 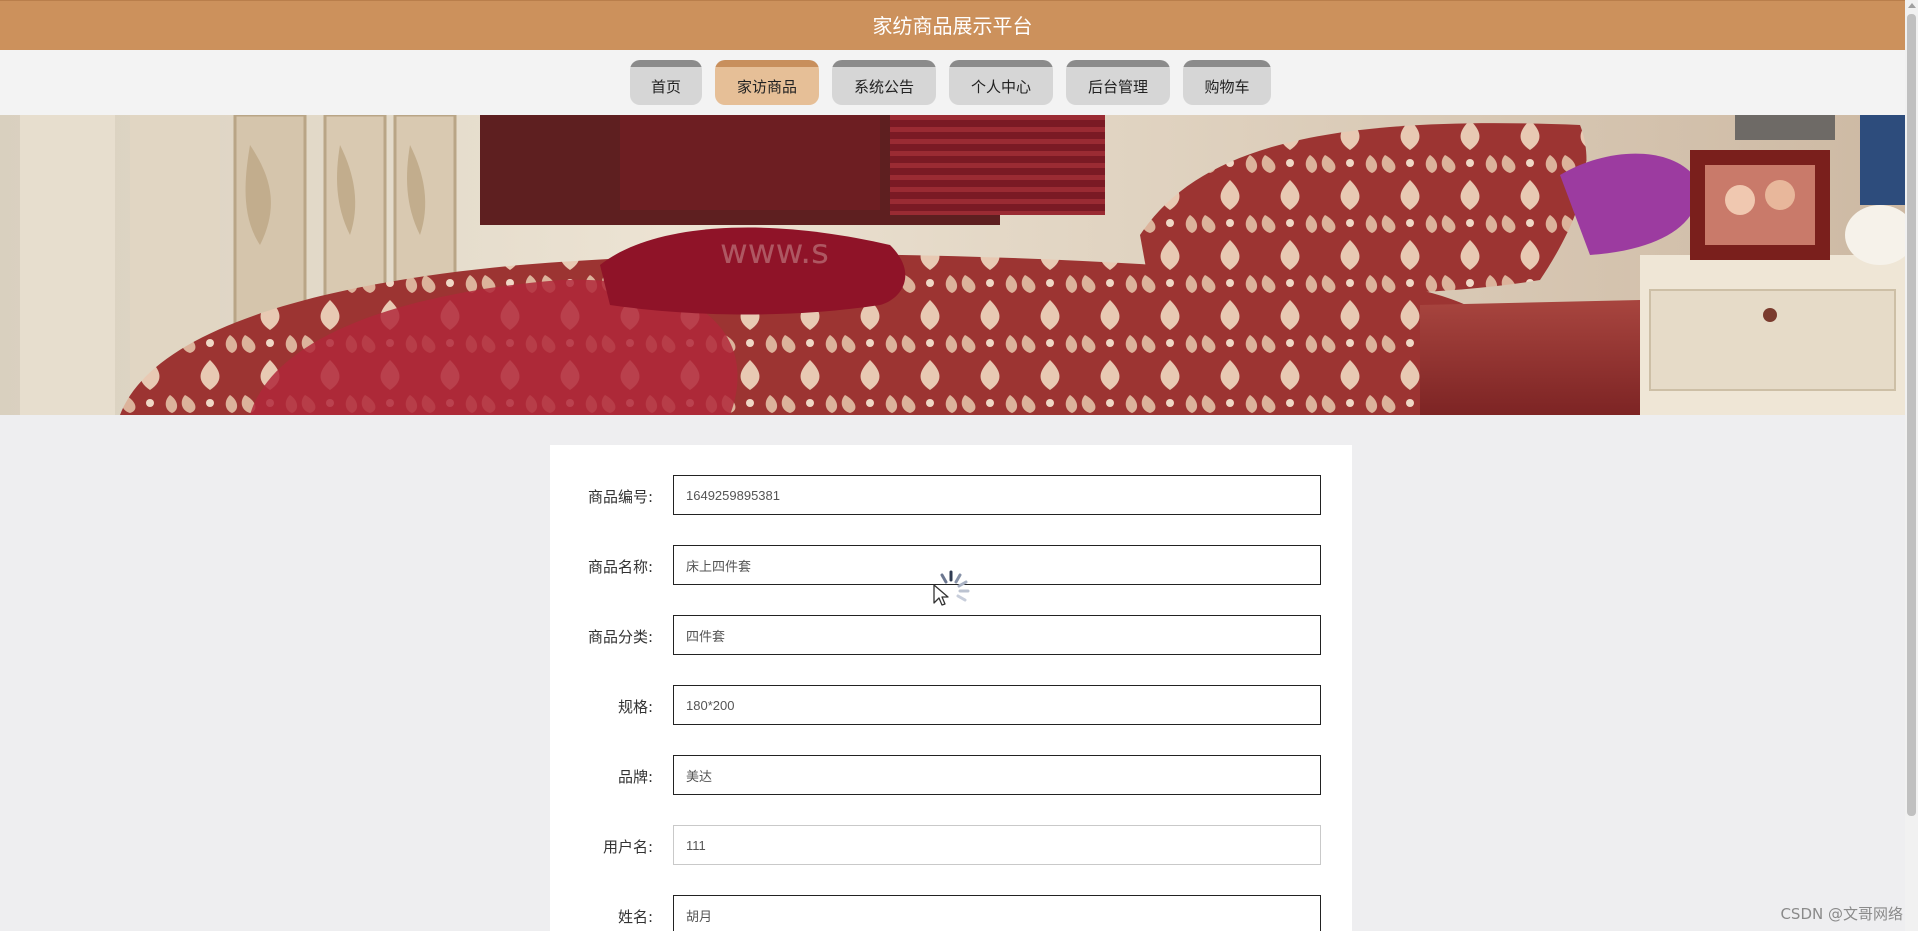 I want to click on spec-input, so click(x=997, y=705).